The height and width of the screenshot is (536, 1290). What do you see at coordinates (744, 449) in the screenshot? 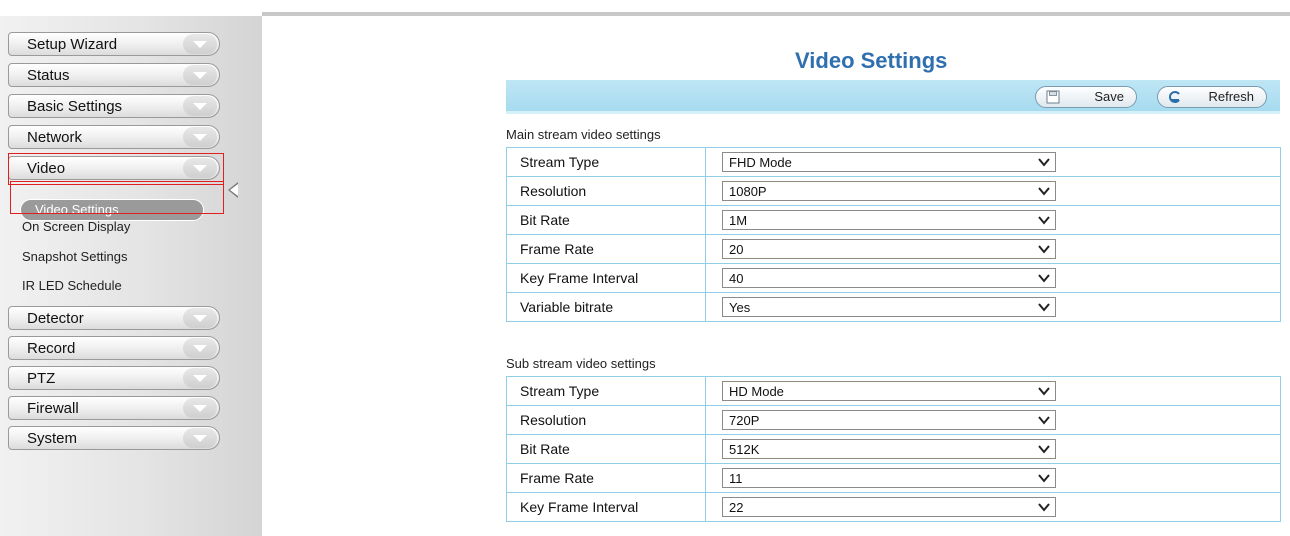
I see `select-value: 512K` at bounding box center [744, 449].